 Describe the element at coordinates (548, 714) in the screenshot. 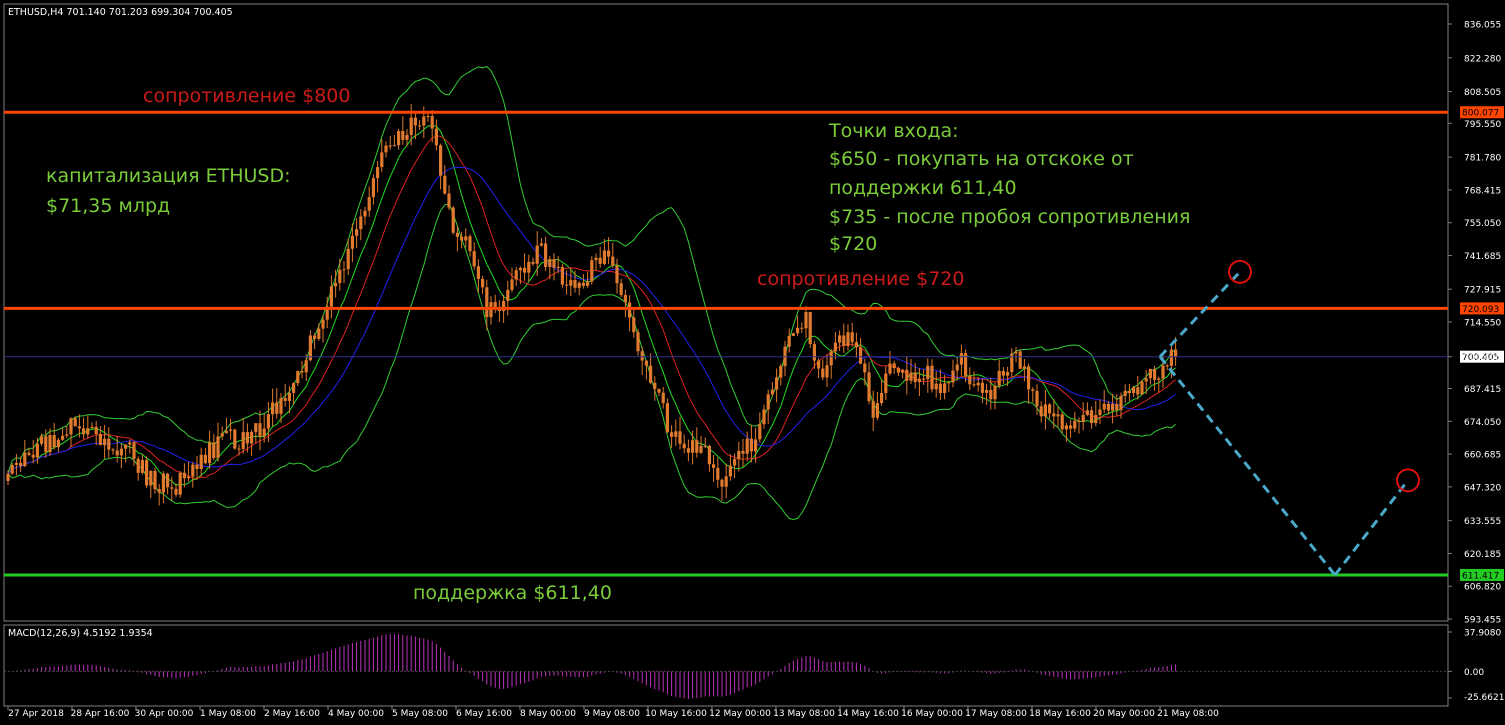

I see `x-tick-label: 8 May 00:00` at that location.